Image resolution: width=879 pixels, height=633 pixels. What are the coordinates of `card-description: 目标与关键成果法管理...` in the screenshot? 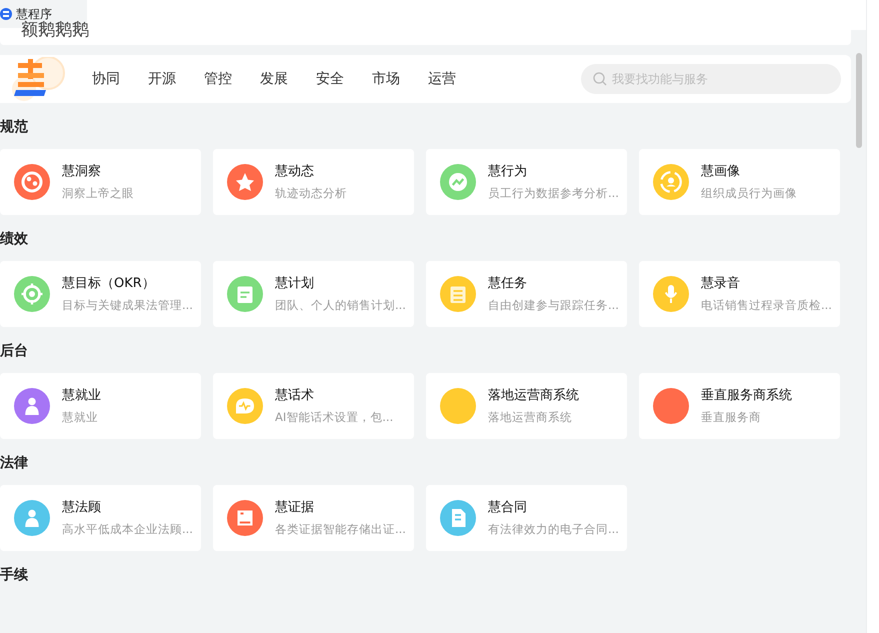 It's located at (127, 305).